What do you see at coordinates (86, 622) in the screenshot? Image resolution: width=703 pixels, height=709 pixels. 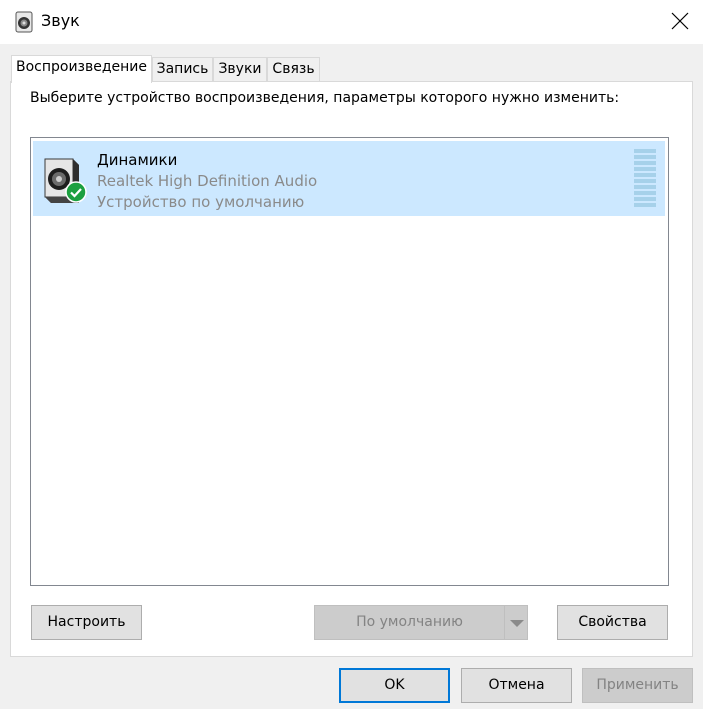 I see `configure-button: Настроить` at bounding box center [86, 622].